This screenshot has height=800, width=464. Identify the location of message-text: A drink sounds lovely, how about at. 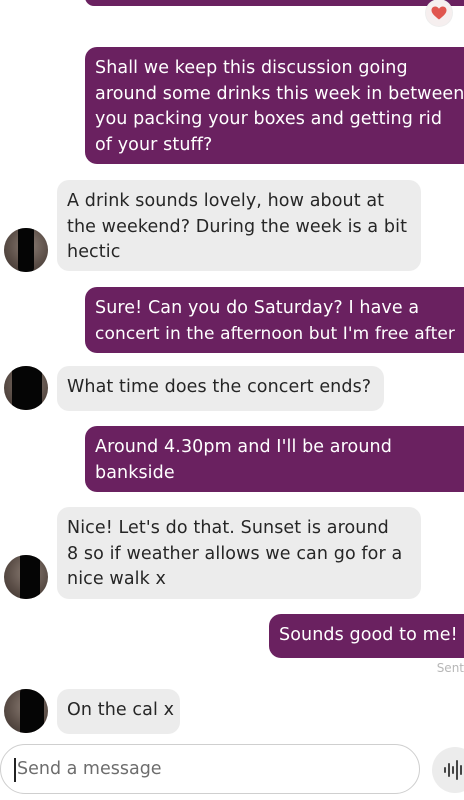
(226, 201).